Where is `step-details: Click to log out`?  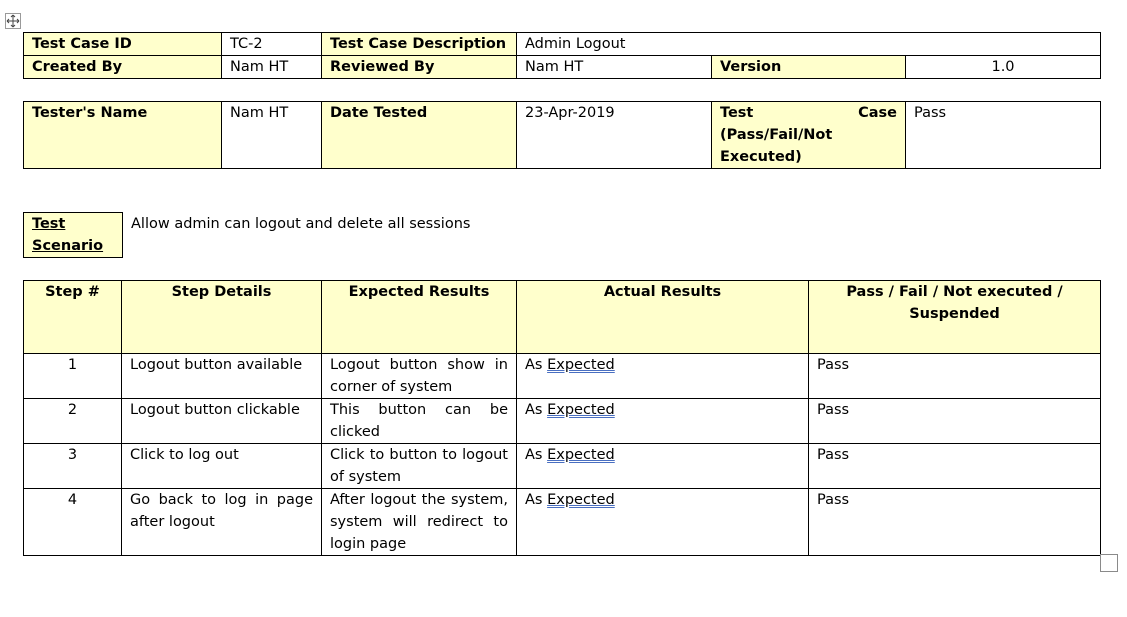 step-details: Click to log out is located at coordinates (221, 466).